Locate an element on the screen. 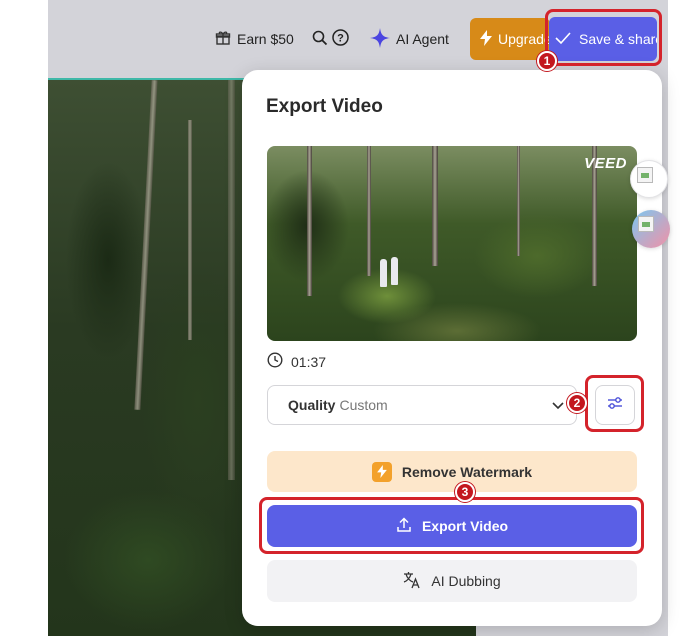 The width and height of the screenshot is (700, 636). duration-row: 01:37 is located at coordinates (296, 361).